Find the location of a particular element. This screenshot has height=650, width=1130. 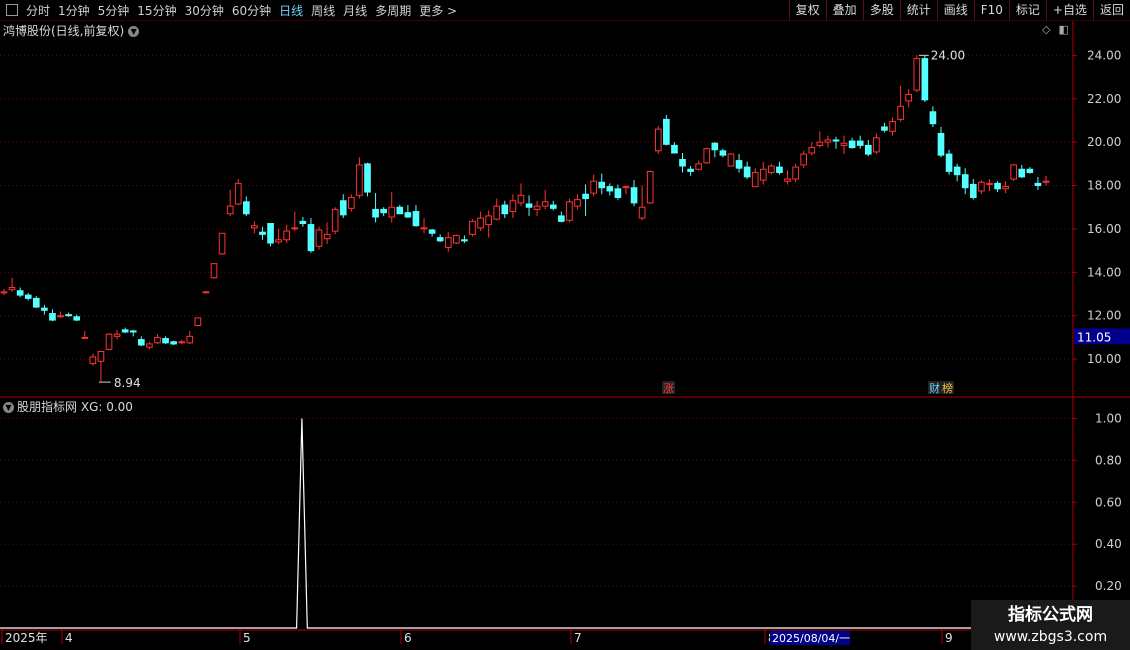

main-chart-title: 鸿博股份(日线,前复权) ▼ is located at coordinates (71, 30).